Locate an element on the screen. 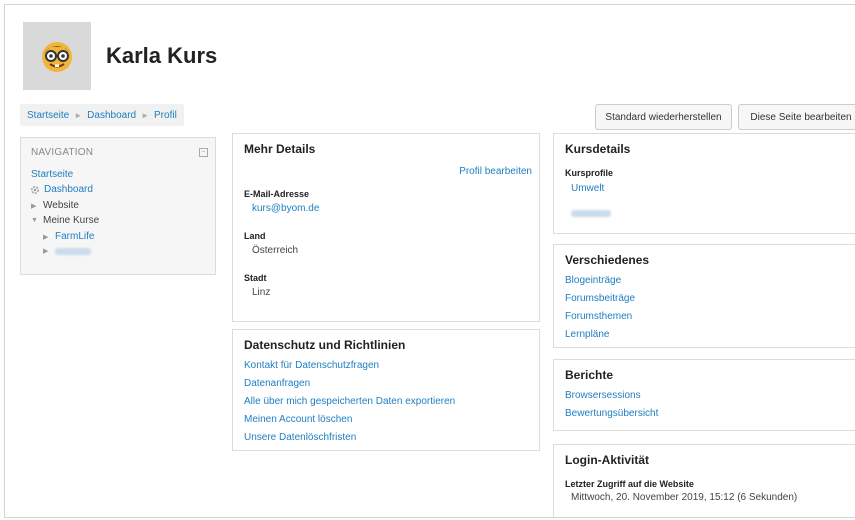 Image resolution: width=855 pixels, height=520 pixels. breadcrumb: Startseite ► Dashboard ► Profil is located at coordinates (102, 115).